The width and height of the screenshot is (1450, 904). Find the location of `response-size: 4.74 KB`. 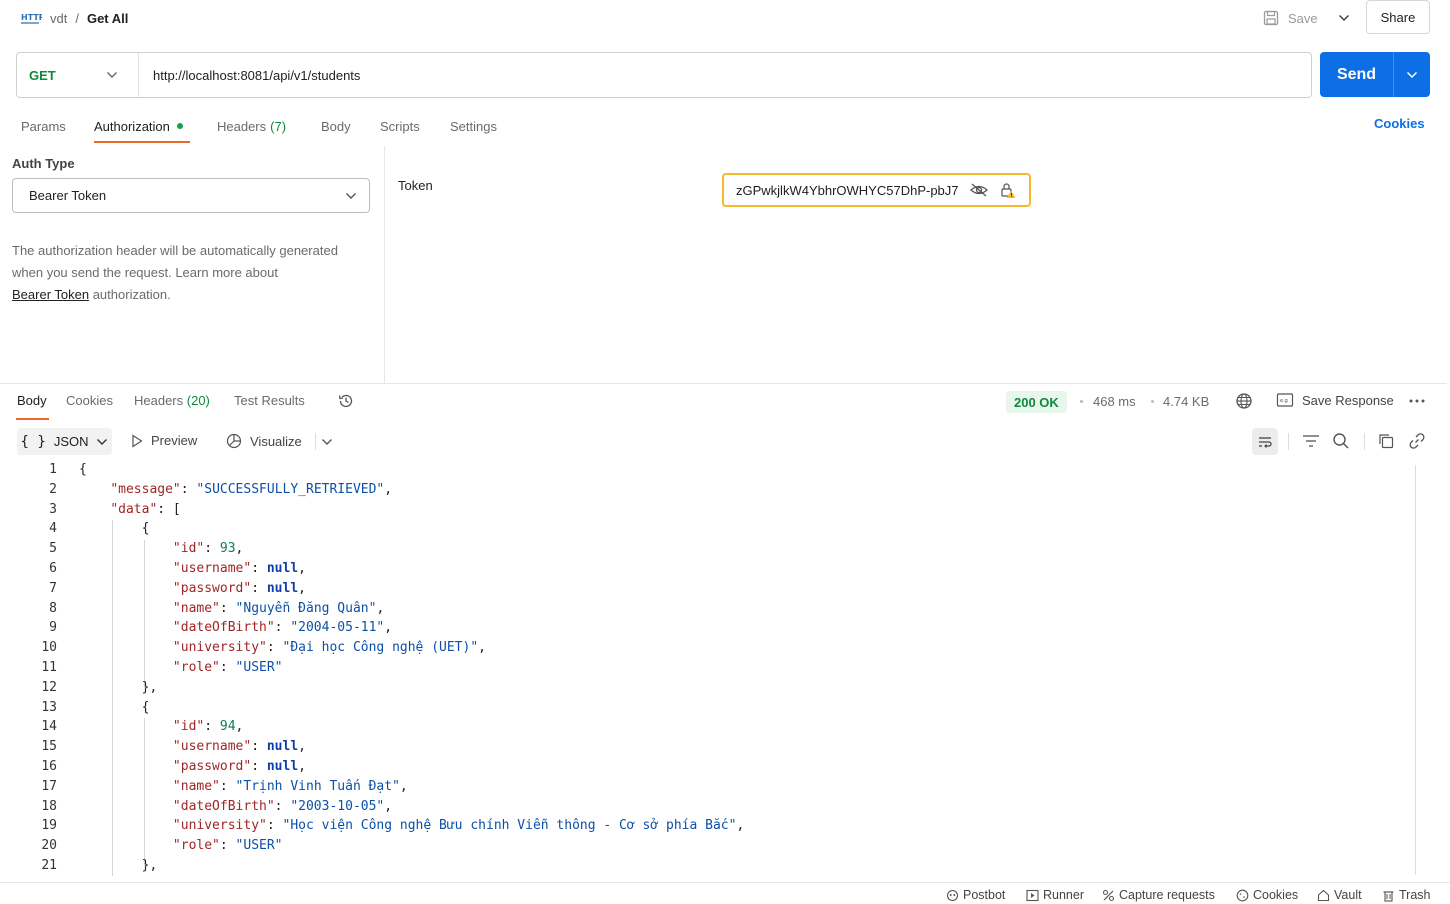

response-size: 4.74 KB is located at coordinates (1186, 401).